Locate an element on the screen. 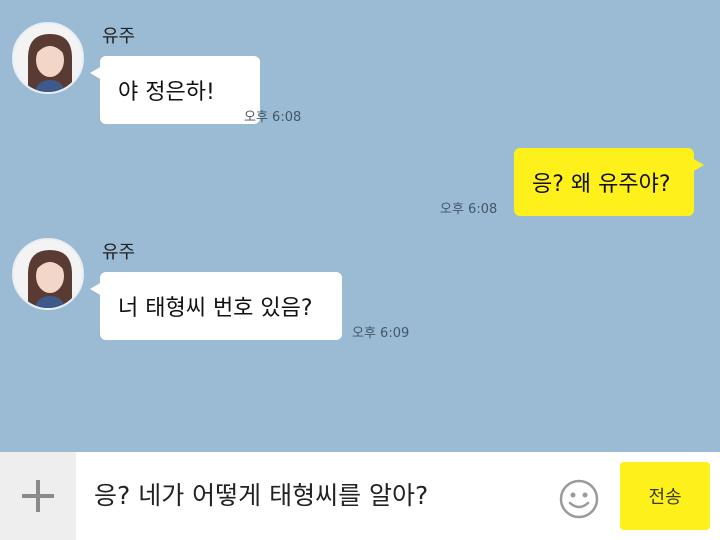  attach-button is located at coordinates (38, 496).